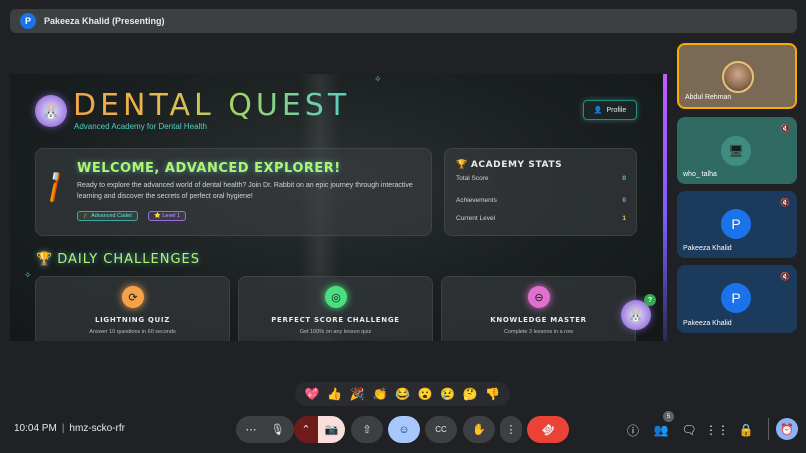  What do you see at coordinates (104, 21) in the screenshot?
I see `presenter-label: Pakeeza Khalid (Presenting)` at bounding box center [104, 21].